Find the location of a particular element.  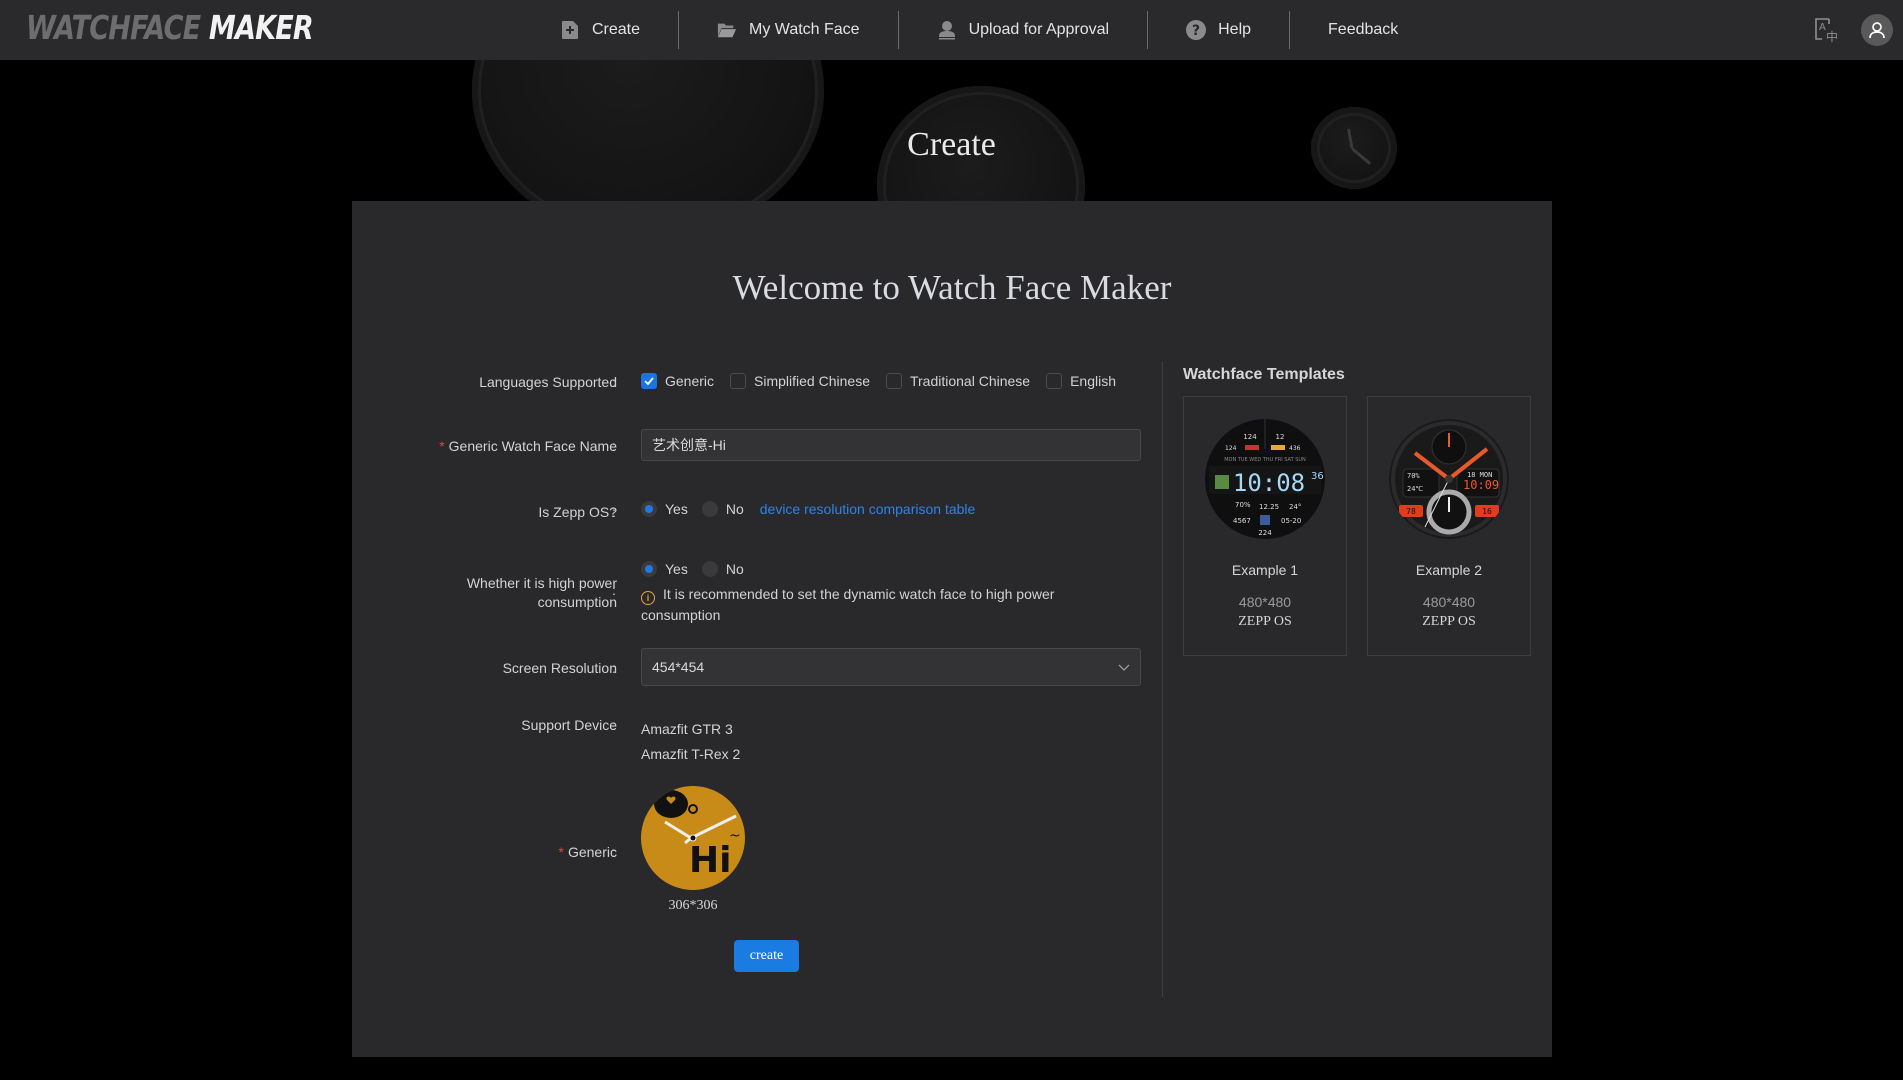

nav-my-watch-face: My Watch Face is located at coordinates (788, 30).